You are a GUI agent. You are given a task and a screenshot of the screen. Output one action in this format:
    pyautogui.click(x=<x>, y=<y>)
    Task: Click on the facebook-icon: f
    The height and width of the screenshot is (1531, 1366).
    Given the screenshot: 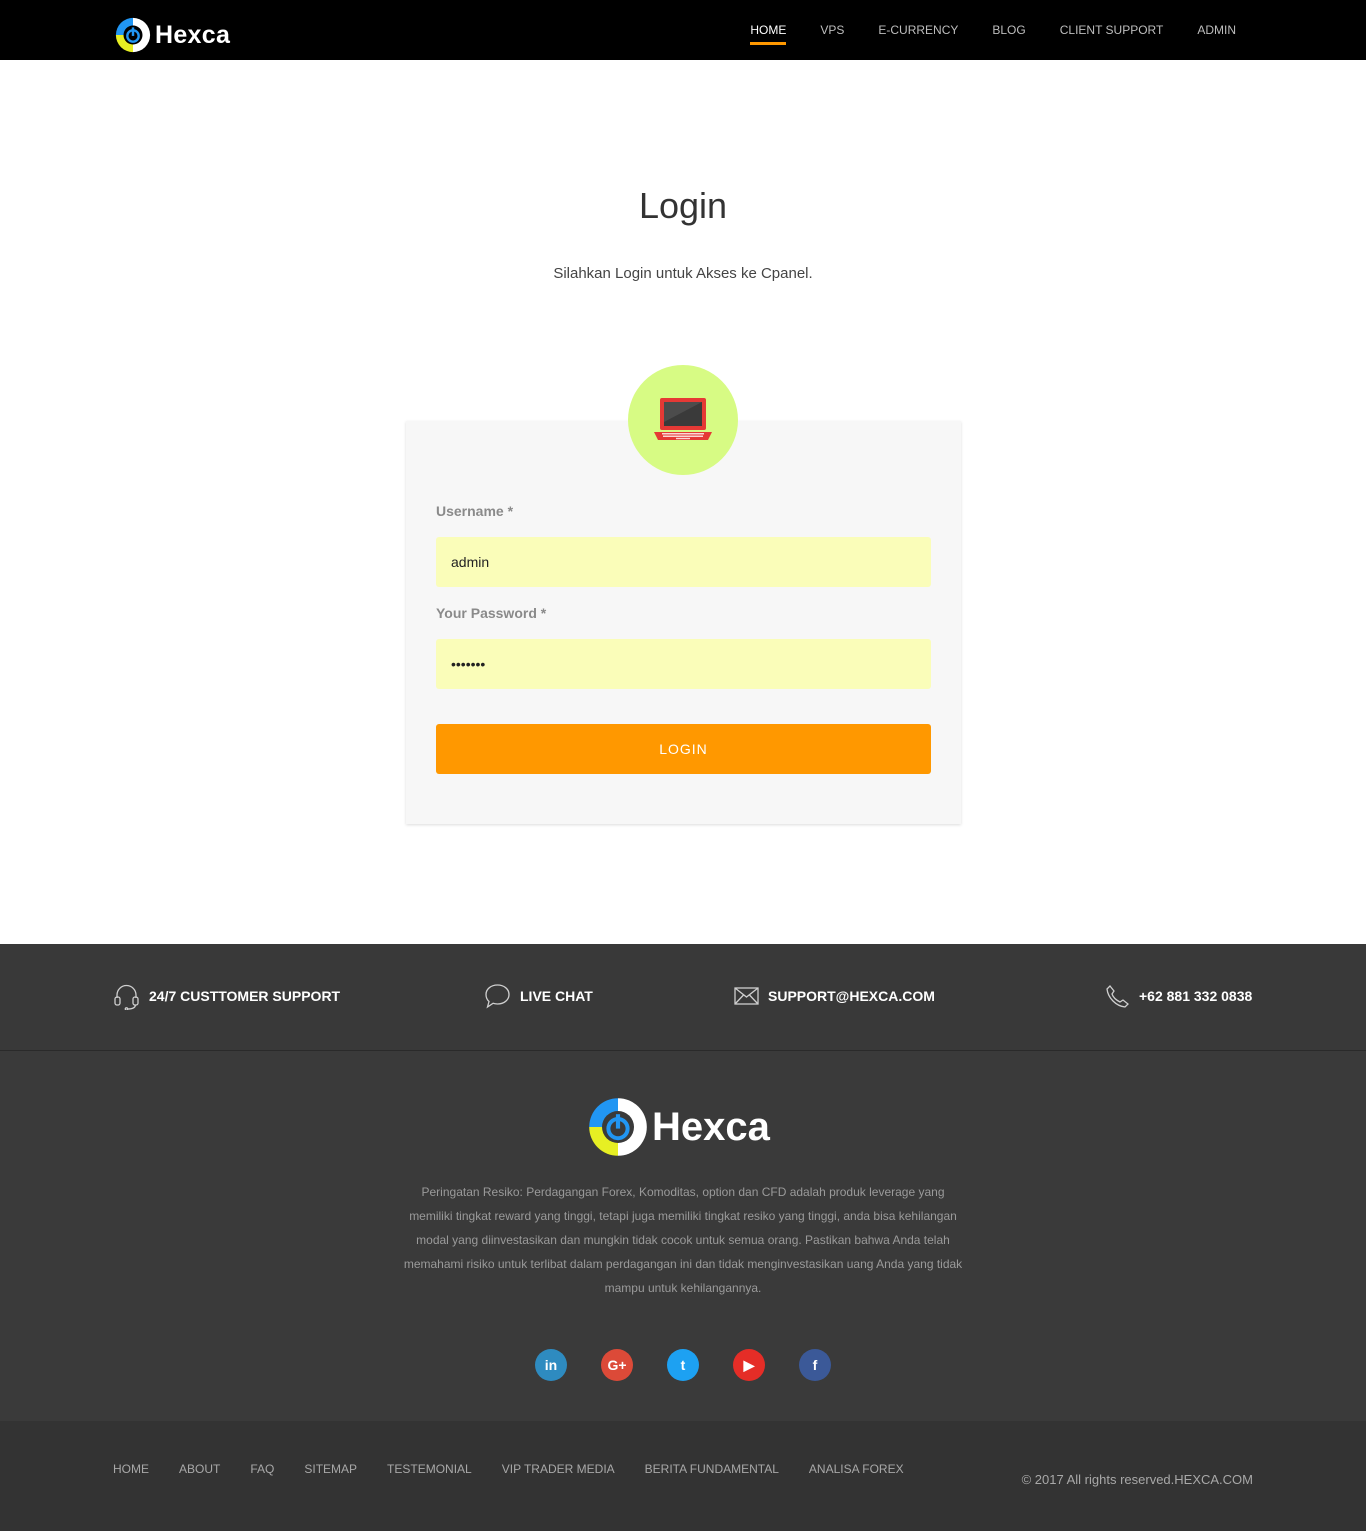 What is the action you would take?
    pyautogui.click(x=815, y=1365)
    